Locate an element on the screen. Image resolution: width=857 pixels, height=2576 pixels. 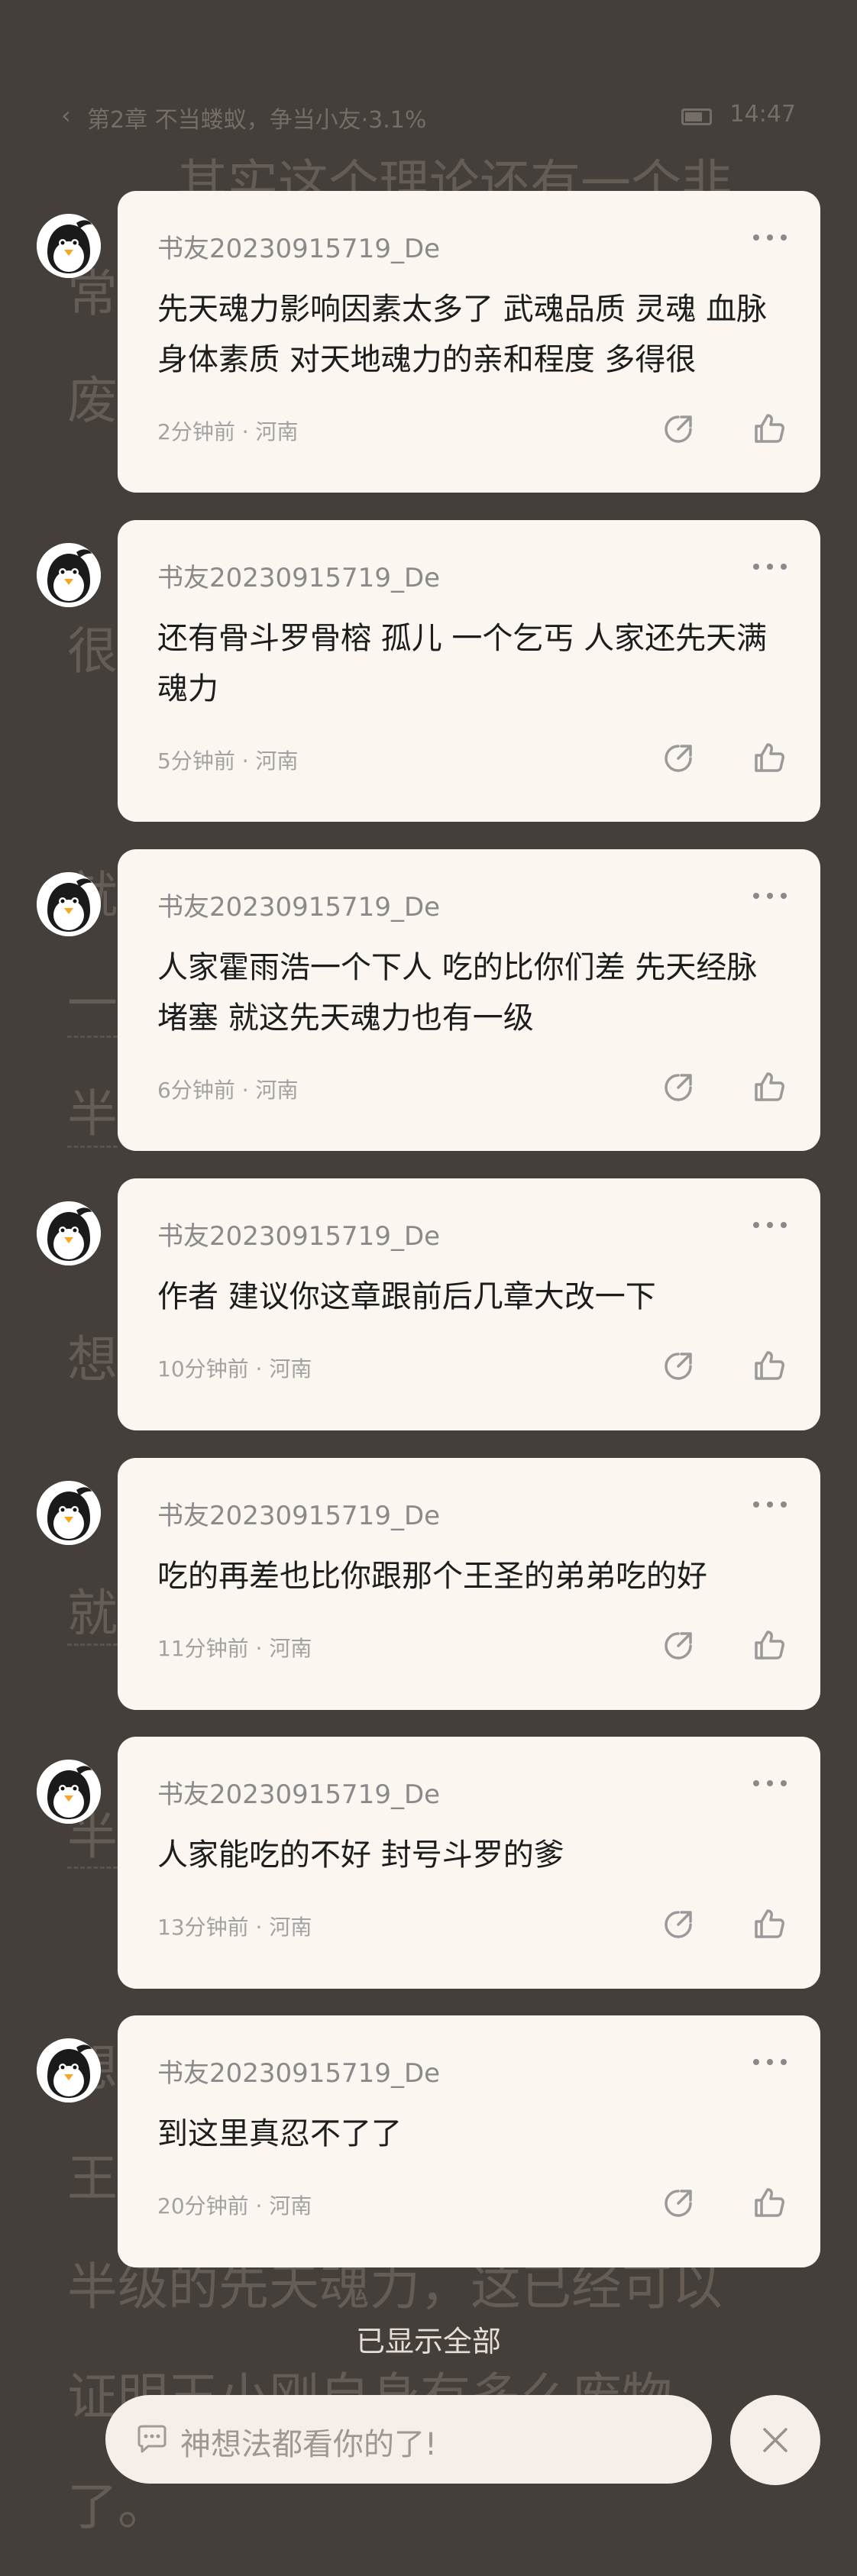
comment-text: 人家能吃的不好 封号斗罗的爹 is located at coordinates (361, 1855).